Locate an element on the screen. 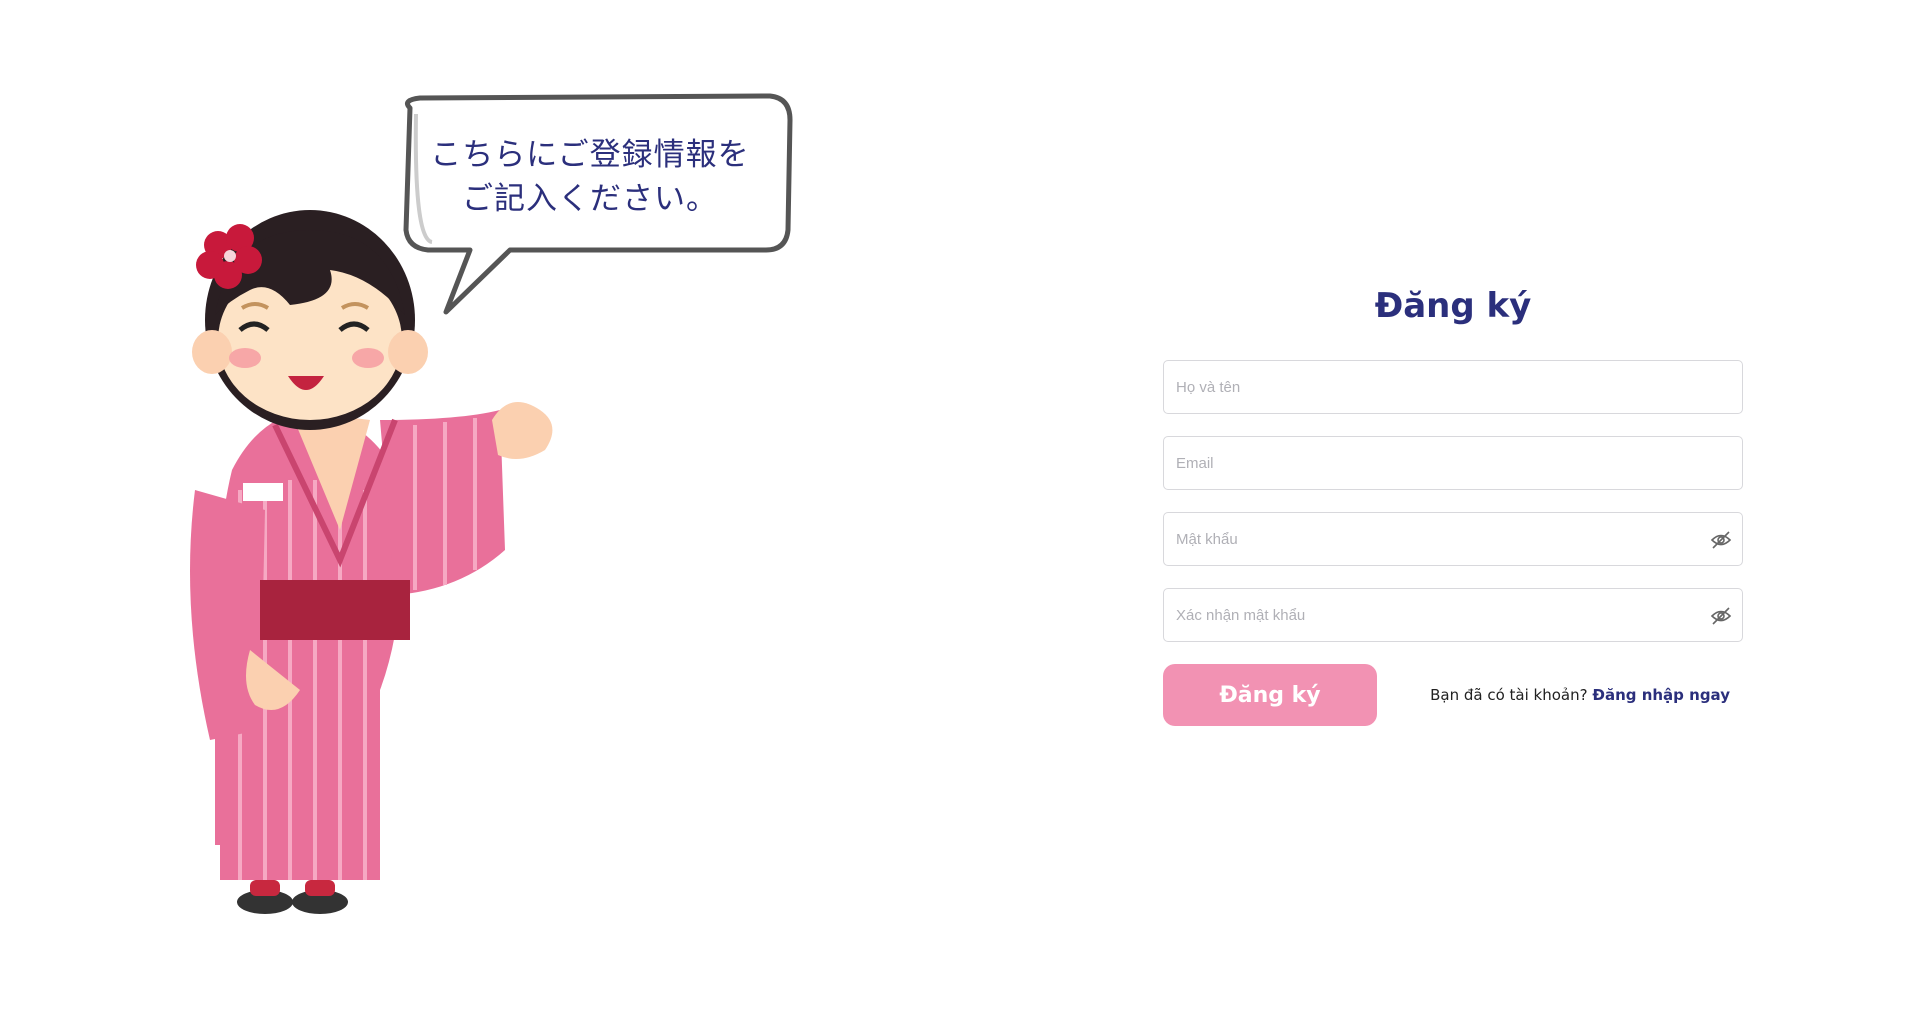 The height and width of the screenshot is (1010, 1919). login-link: Đăng nhập ngay is located at coordinates (1661, 695).